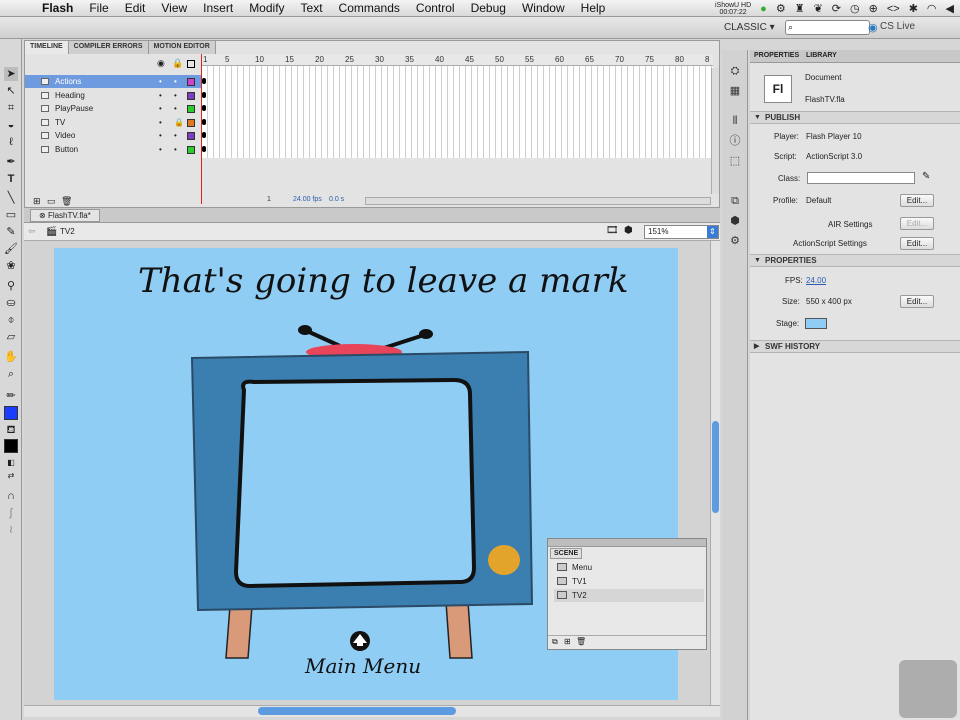 Image resolution: width=960 pixels, height=720 pixels. I want to click on layer-row: Video • •, so click(113, 135).